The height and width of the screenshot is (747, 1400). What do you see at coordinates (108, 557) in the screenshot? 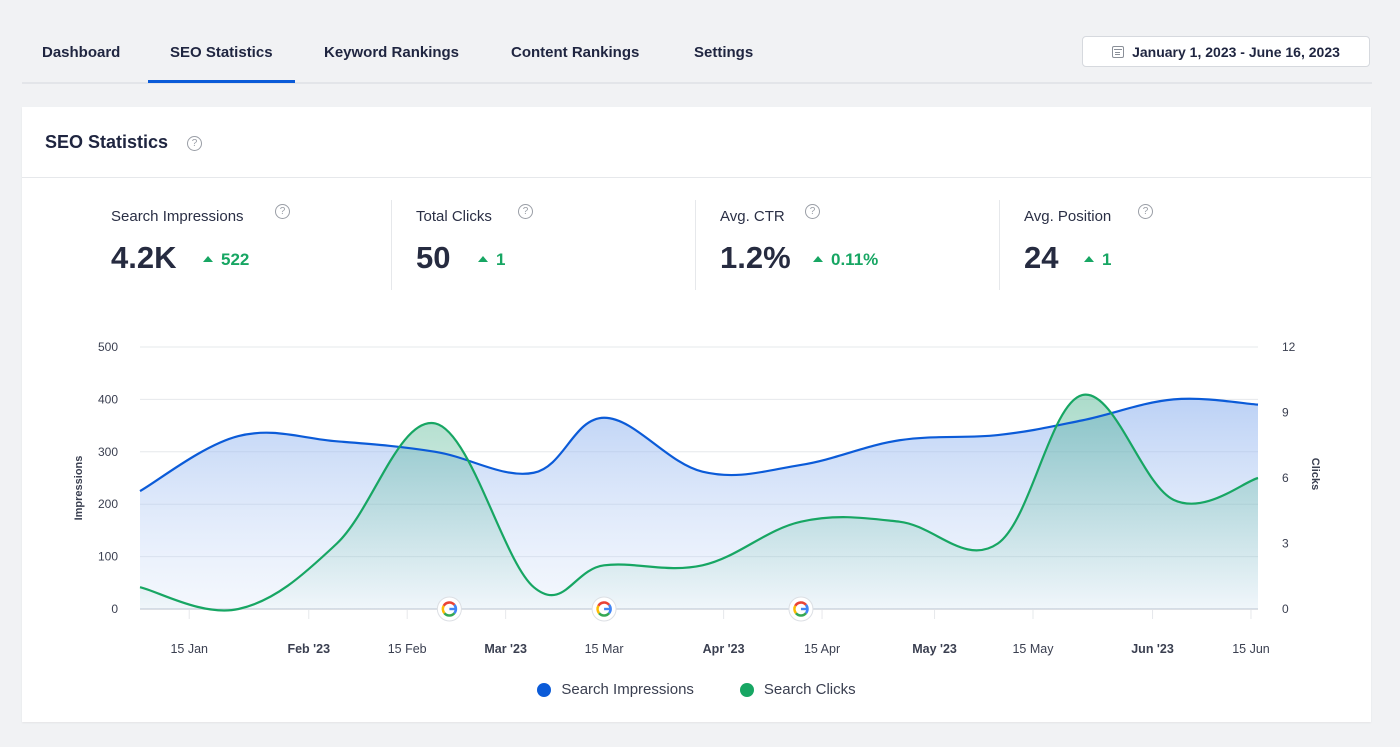
I see `y-tick-label: 100` at bounding box center [108, 557].